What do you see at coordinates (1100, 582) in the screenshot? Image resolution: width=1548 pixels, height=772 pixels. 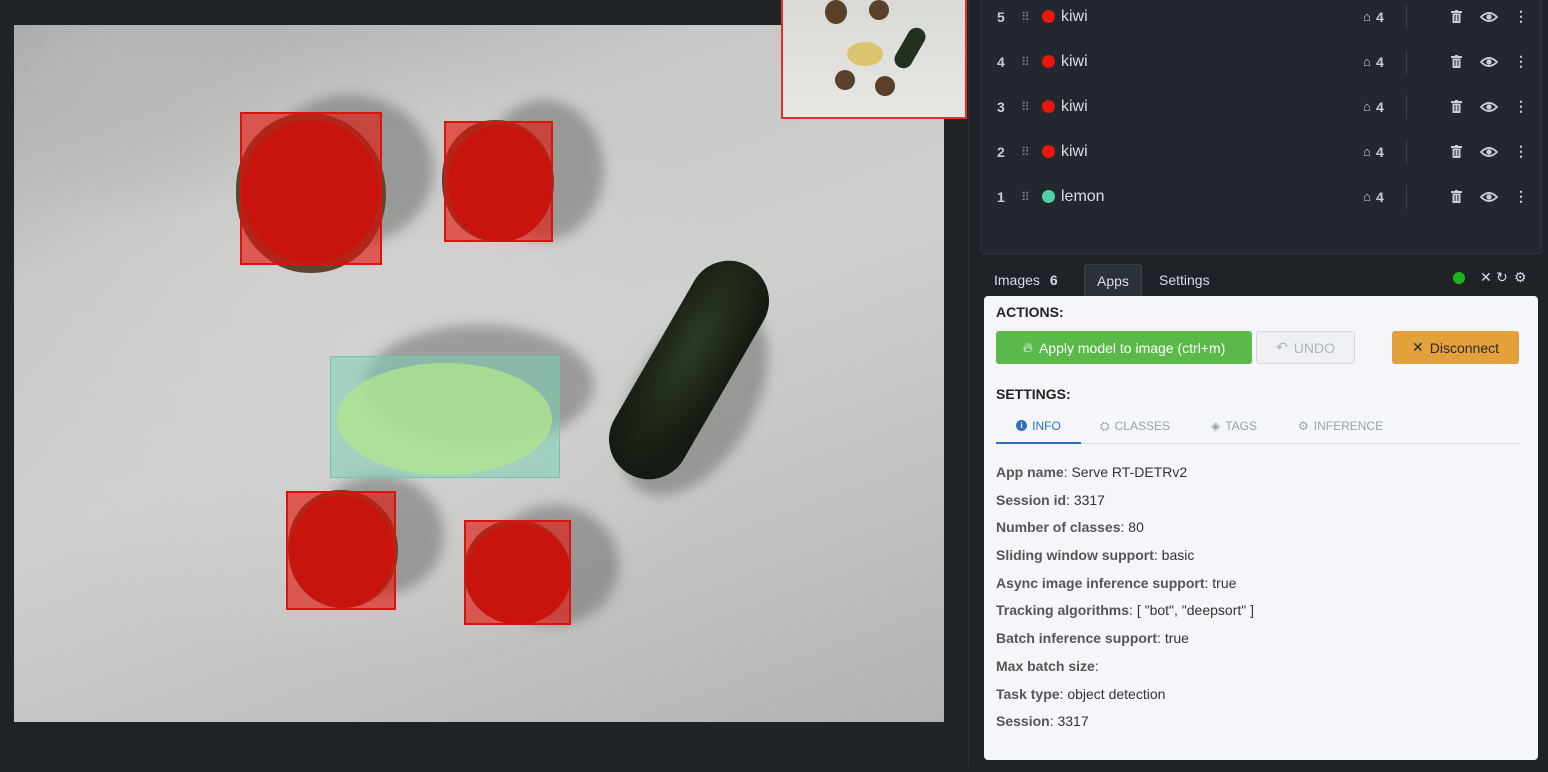 I see `info-key: Async image inference support` at bounding box center [1100, 582].